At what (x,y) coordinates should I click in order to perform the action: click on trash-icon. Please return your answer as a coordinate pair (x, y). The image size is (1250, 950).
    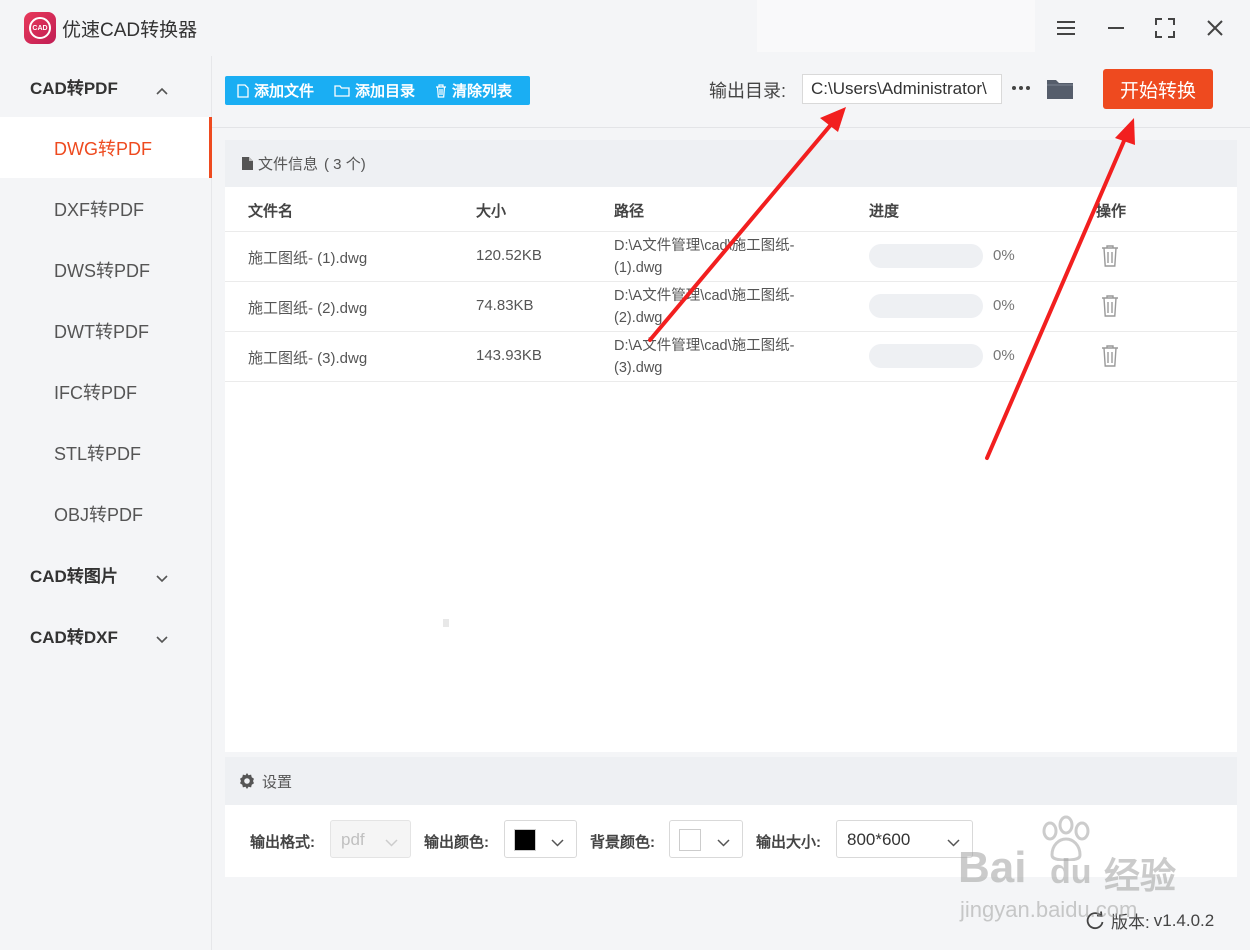
    Looking at the image, I should click on (441, 90).